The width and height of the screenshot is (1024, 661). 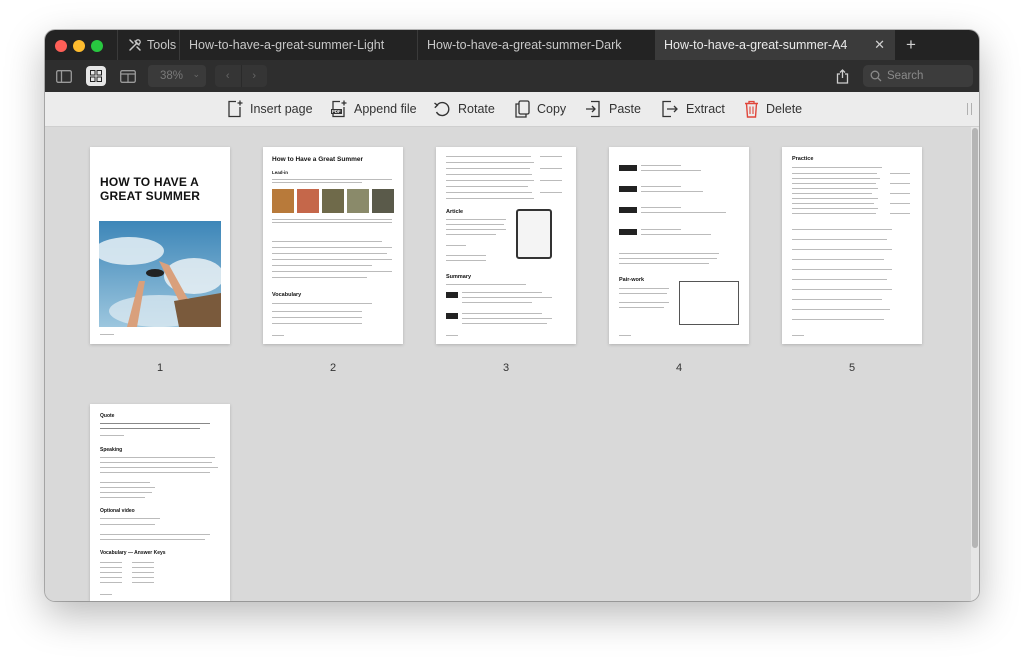 What do you see at coordinates (318, 159) in the screenshot?
I see `page-2-title: How to Have a Great Summer` at bounding box center [318, 159].